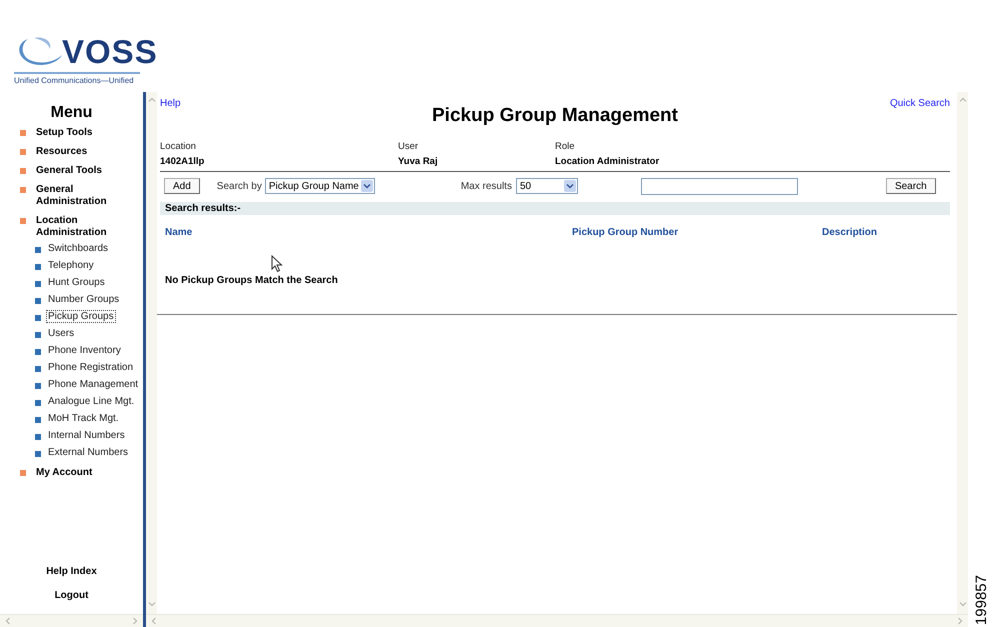 This screenshot has height=627, width=994. Describe the element at coordinates (72, 113) in the screenshot. I see `menu-title: Menu` at that location.